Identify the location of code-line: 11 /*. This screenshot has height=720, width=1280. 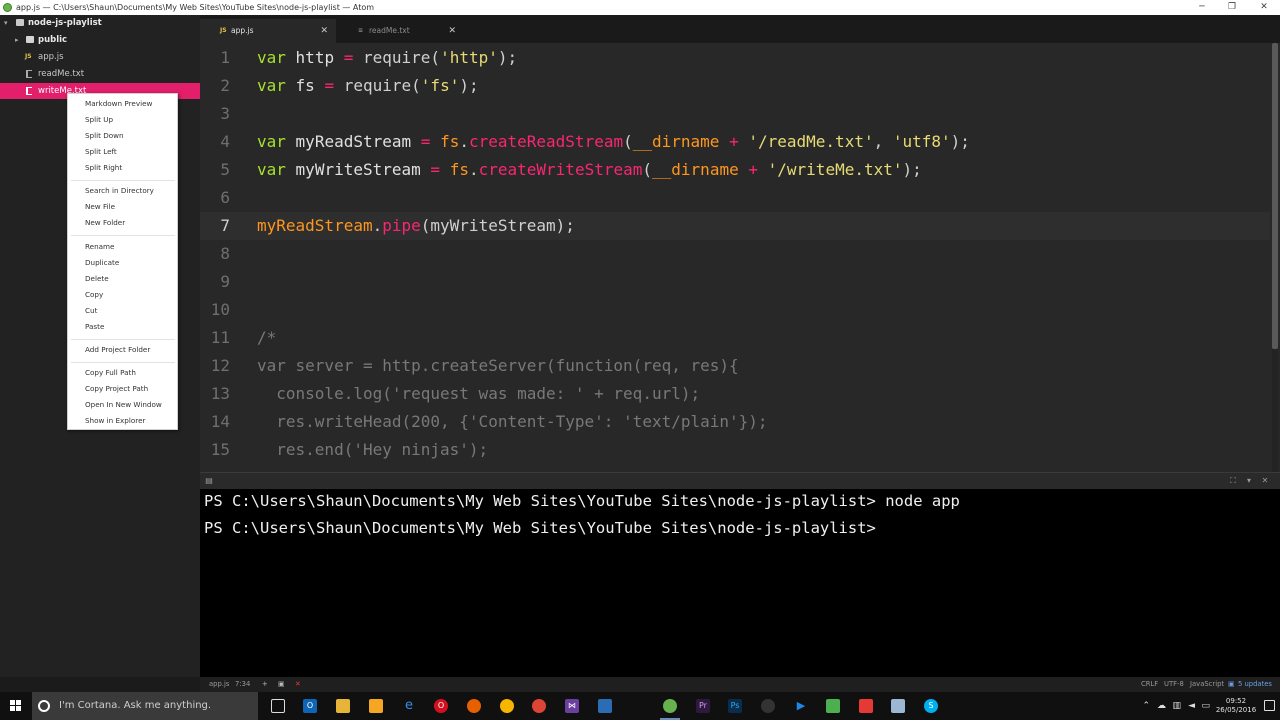
(735, 338).